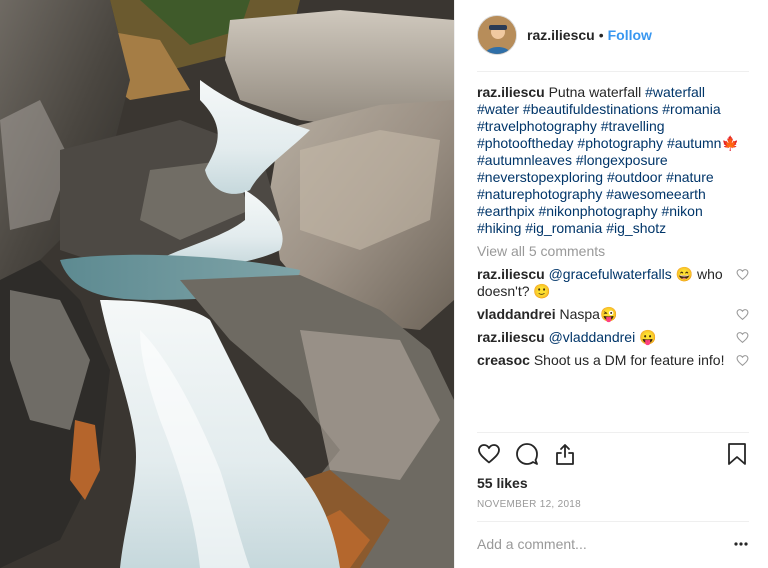  Describe the element at coordinates (629, 360) in the screenshot. I see `comment-text: Shoot us a DM for feature info!` at that location.